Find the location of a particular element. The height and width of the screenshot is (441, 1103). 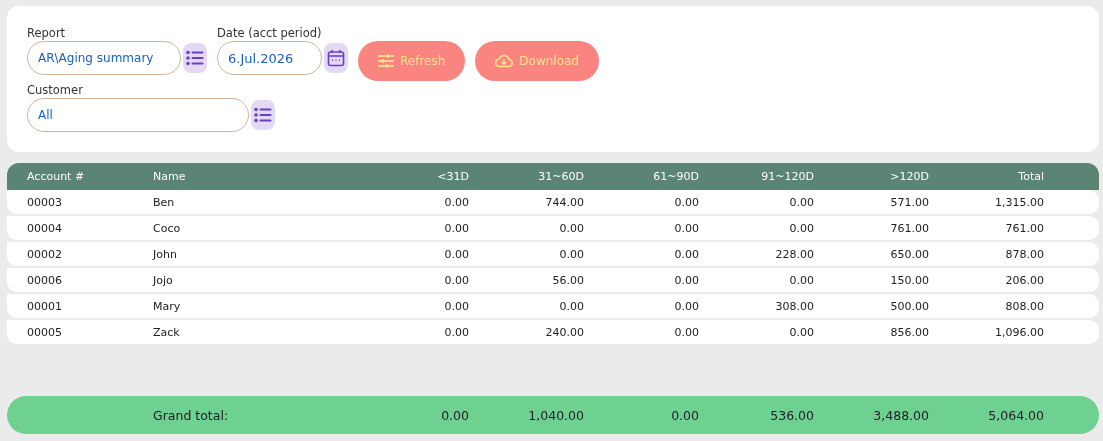

column-header: Name is located at coordinates (170, 176).